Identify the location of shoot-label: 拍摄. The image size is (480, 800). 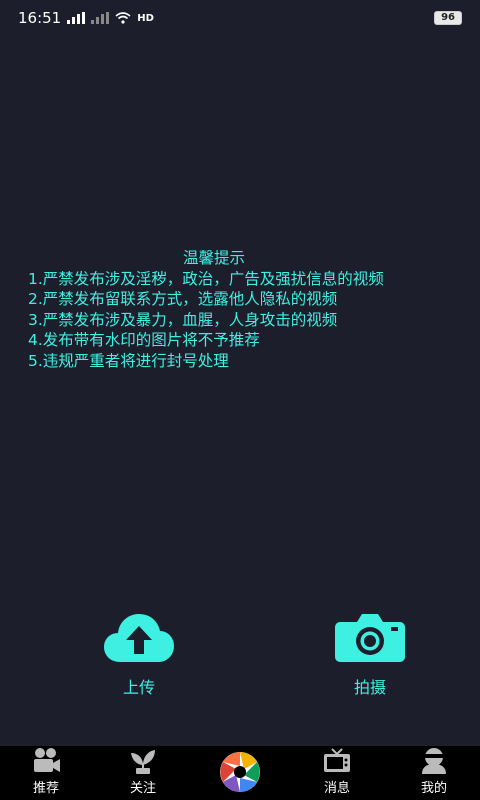
(369, 687).